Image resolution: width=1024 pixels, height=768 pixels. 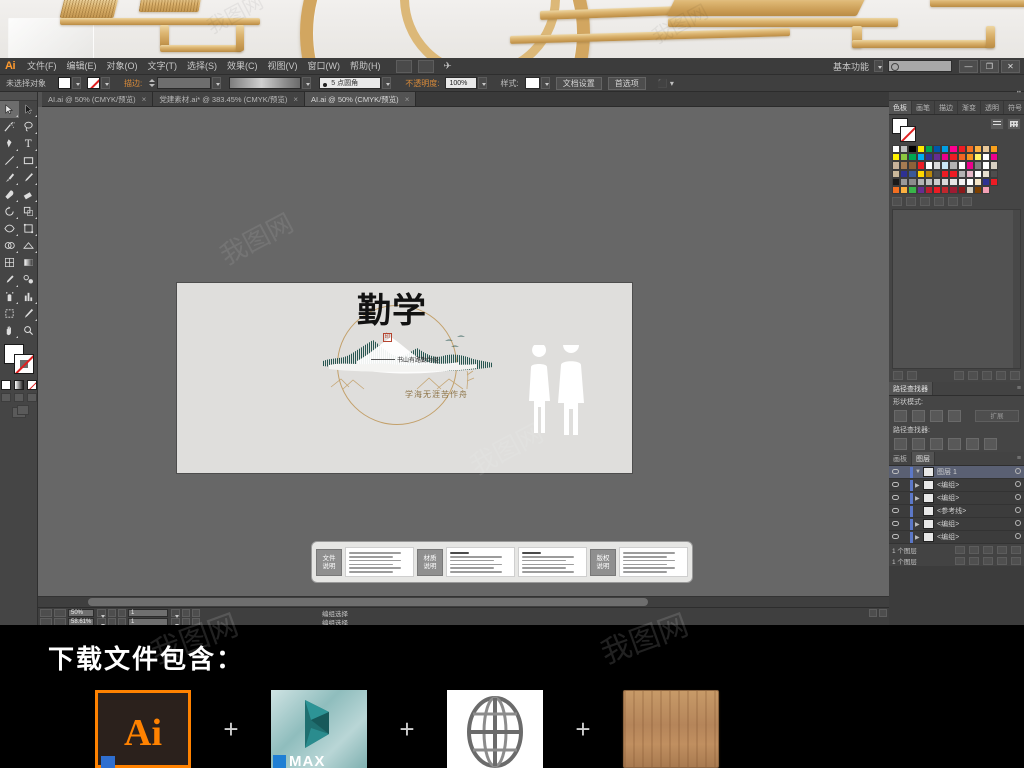 I want to click on document-setup-button: 文档设置, so click(x=578, y=83).